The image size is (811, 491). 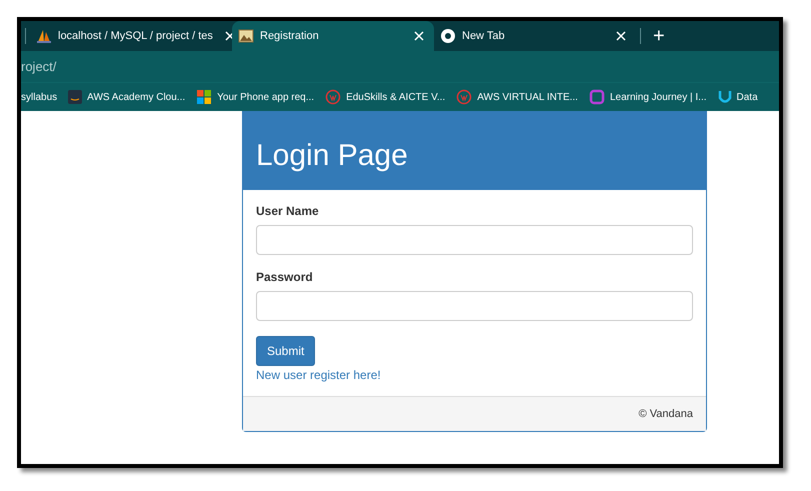 I want to click on aws-logo-icon, so click(x=75, y=97).